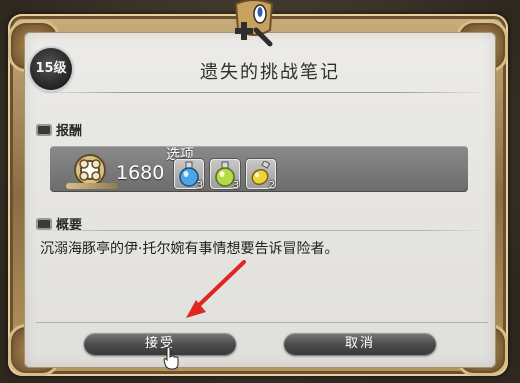 The width and height of the screenshot is (520, 383). I want to click on hand-cursor-icon, so click(171, 358).